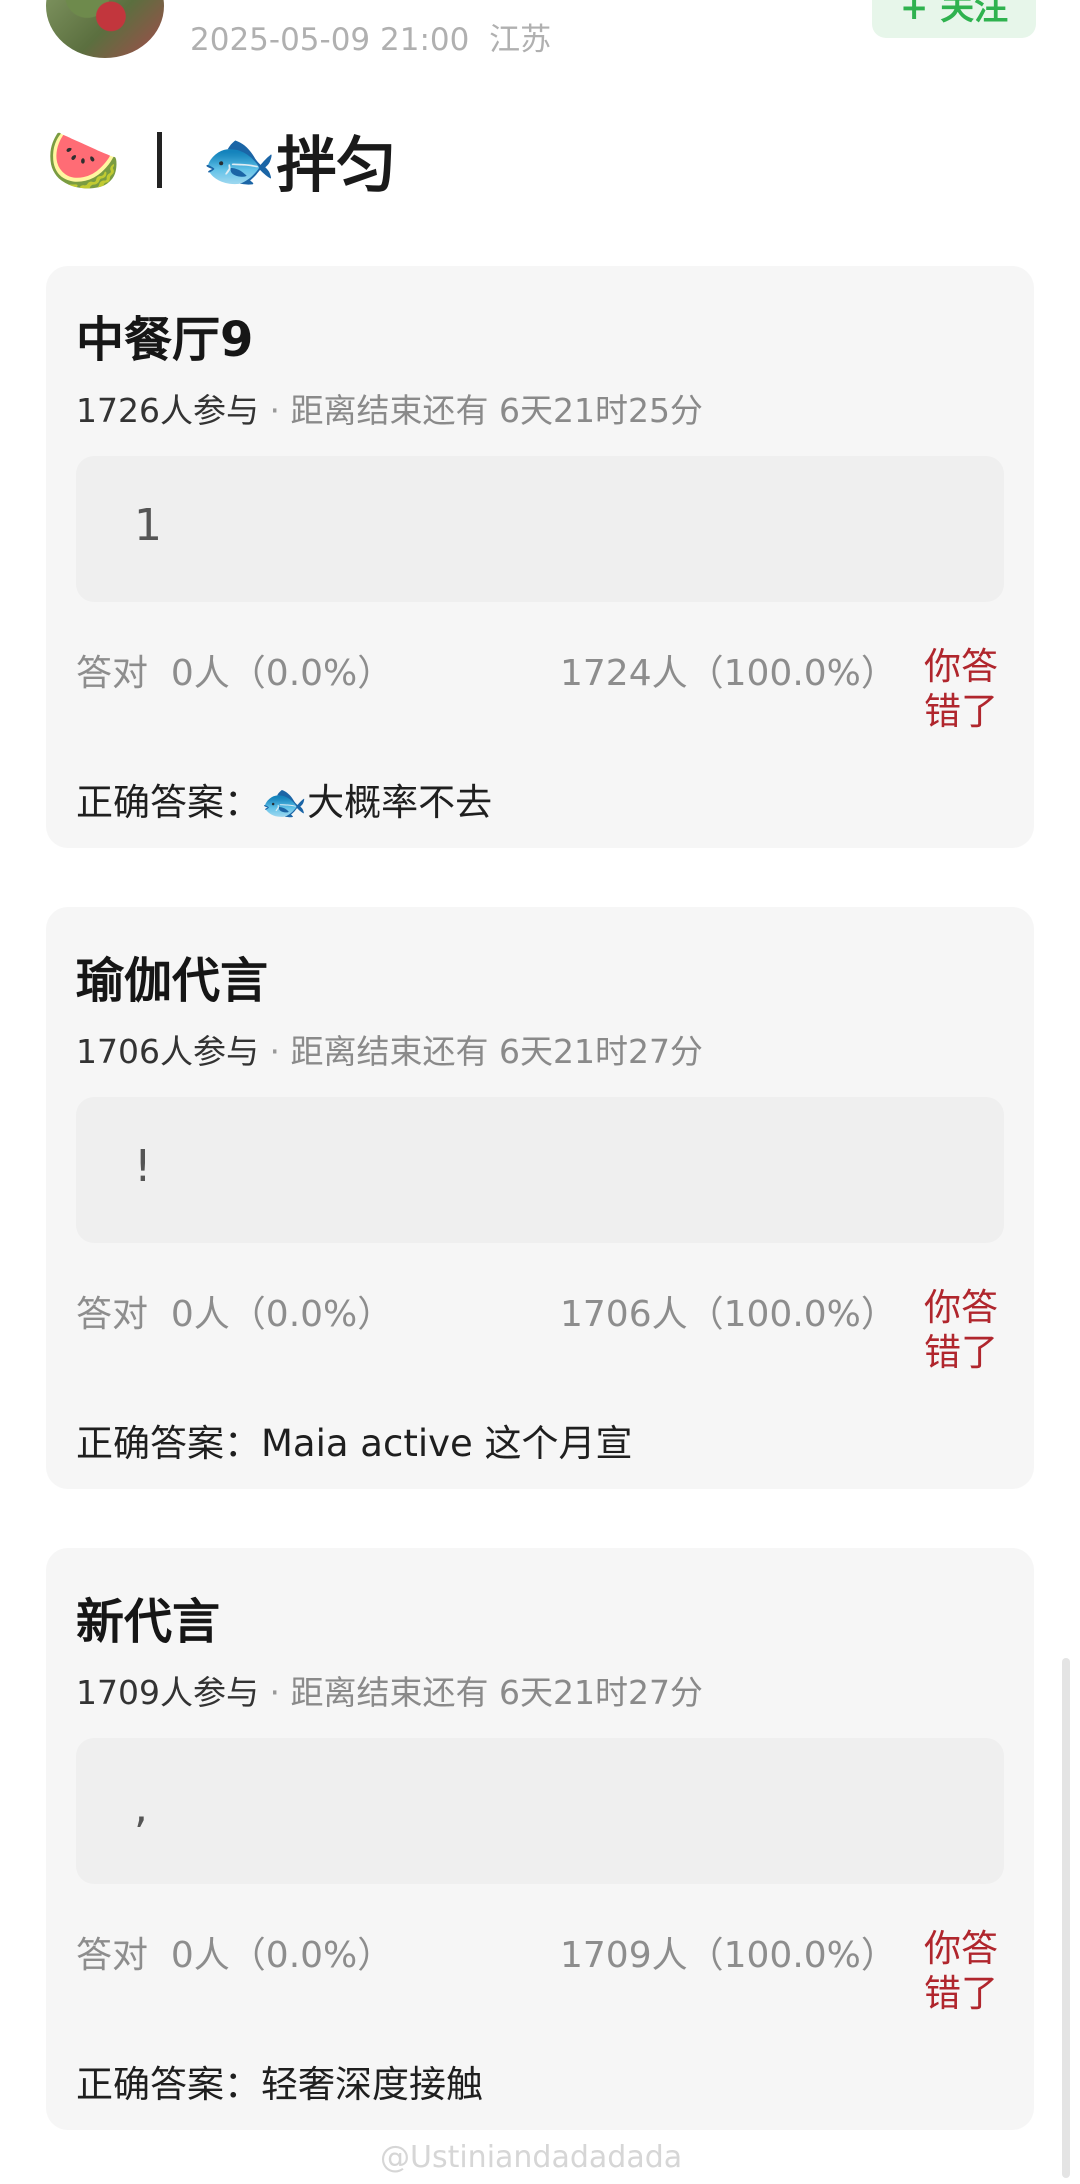 The image size is (1080, 2184). Describe the element at coordinates (167, 1051) in the screenshot. I see `poll-participants: 1706人参与` at that location.